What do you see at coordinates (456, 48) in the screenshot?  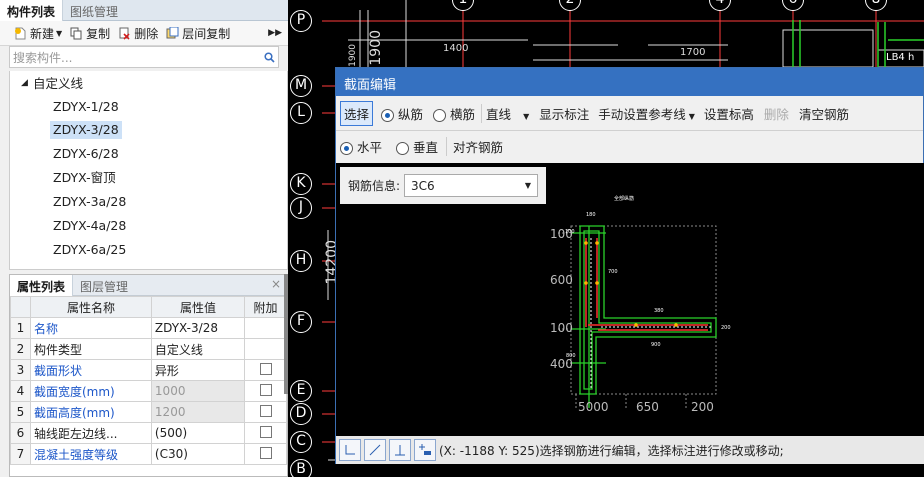 I see `dim-label: 1400` at bounding box center [456, 48].